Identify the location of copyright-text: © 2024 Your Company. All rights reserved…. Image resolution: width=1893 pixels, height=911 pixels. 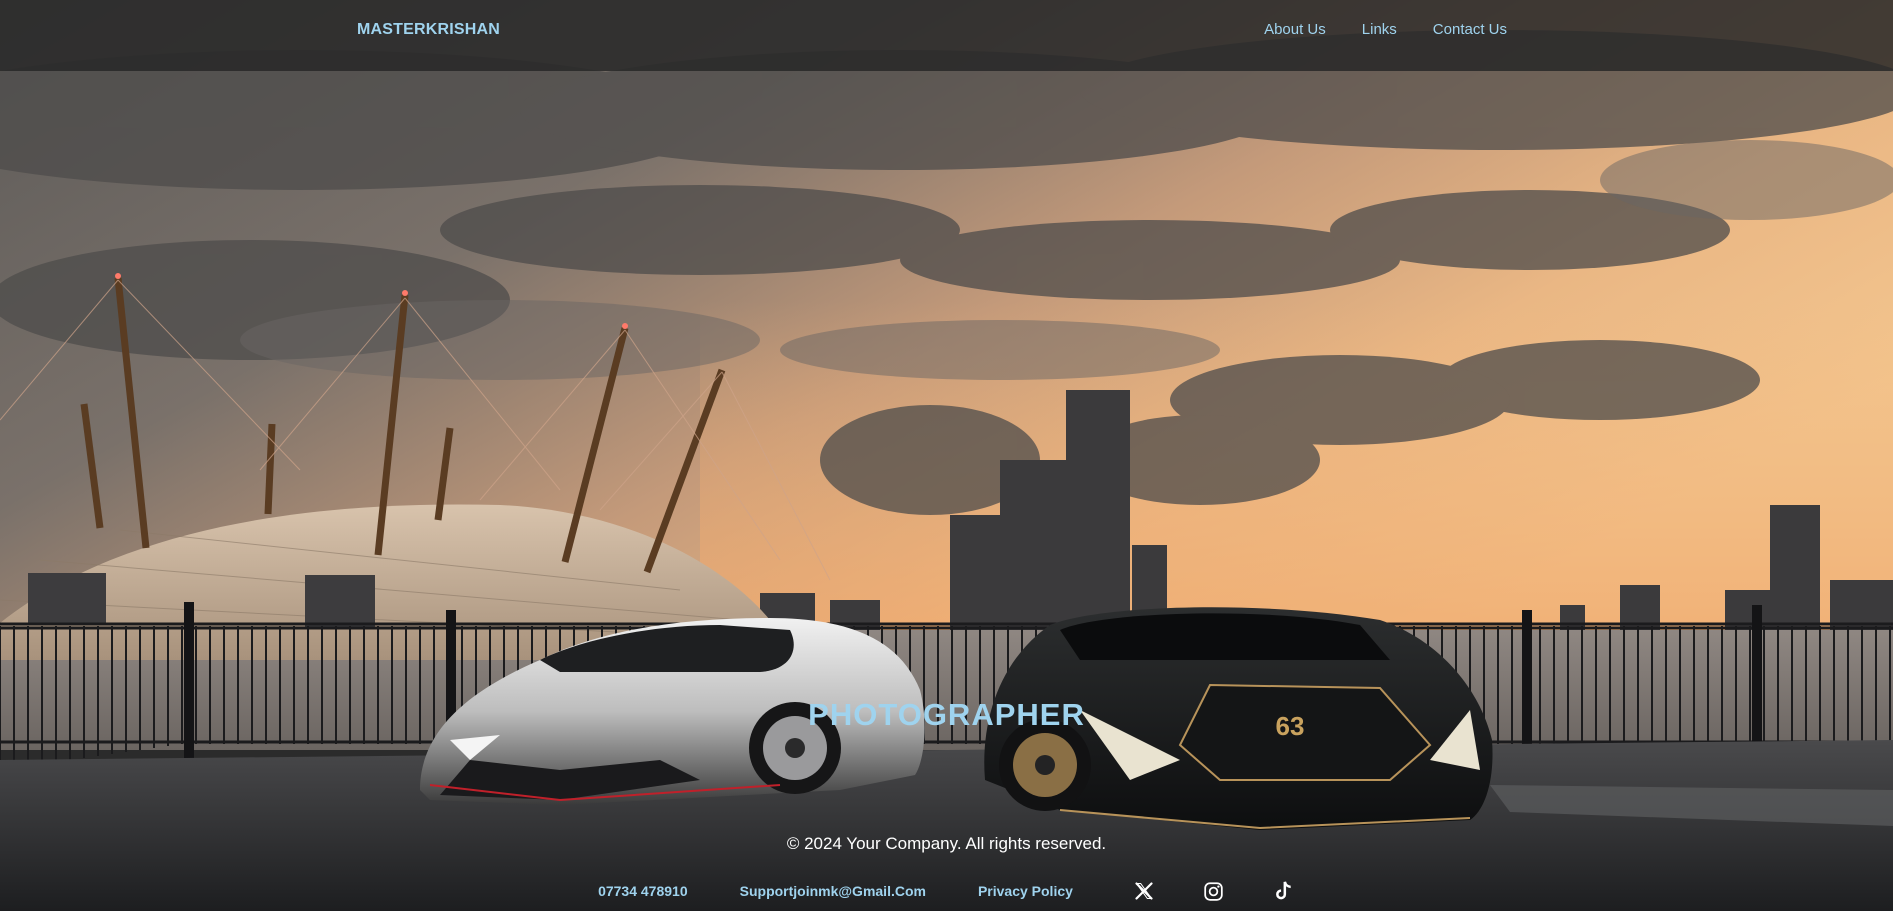
(946, 843).